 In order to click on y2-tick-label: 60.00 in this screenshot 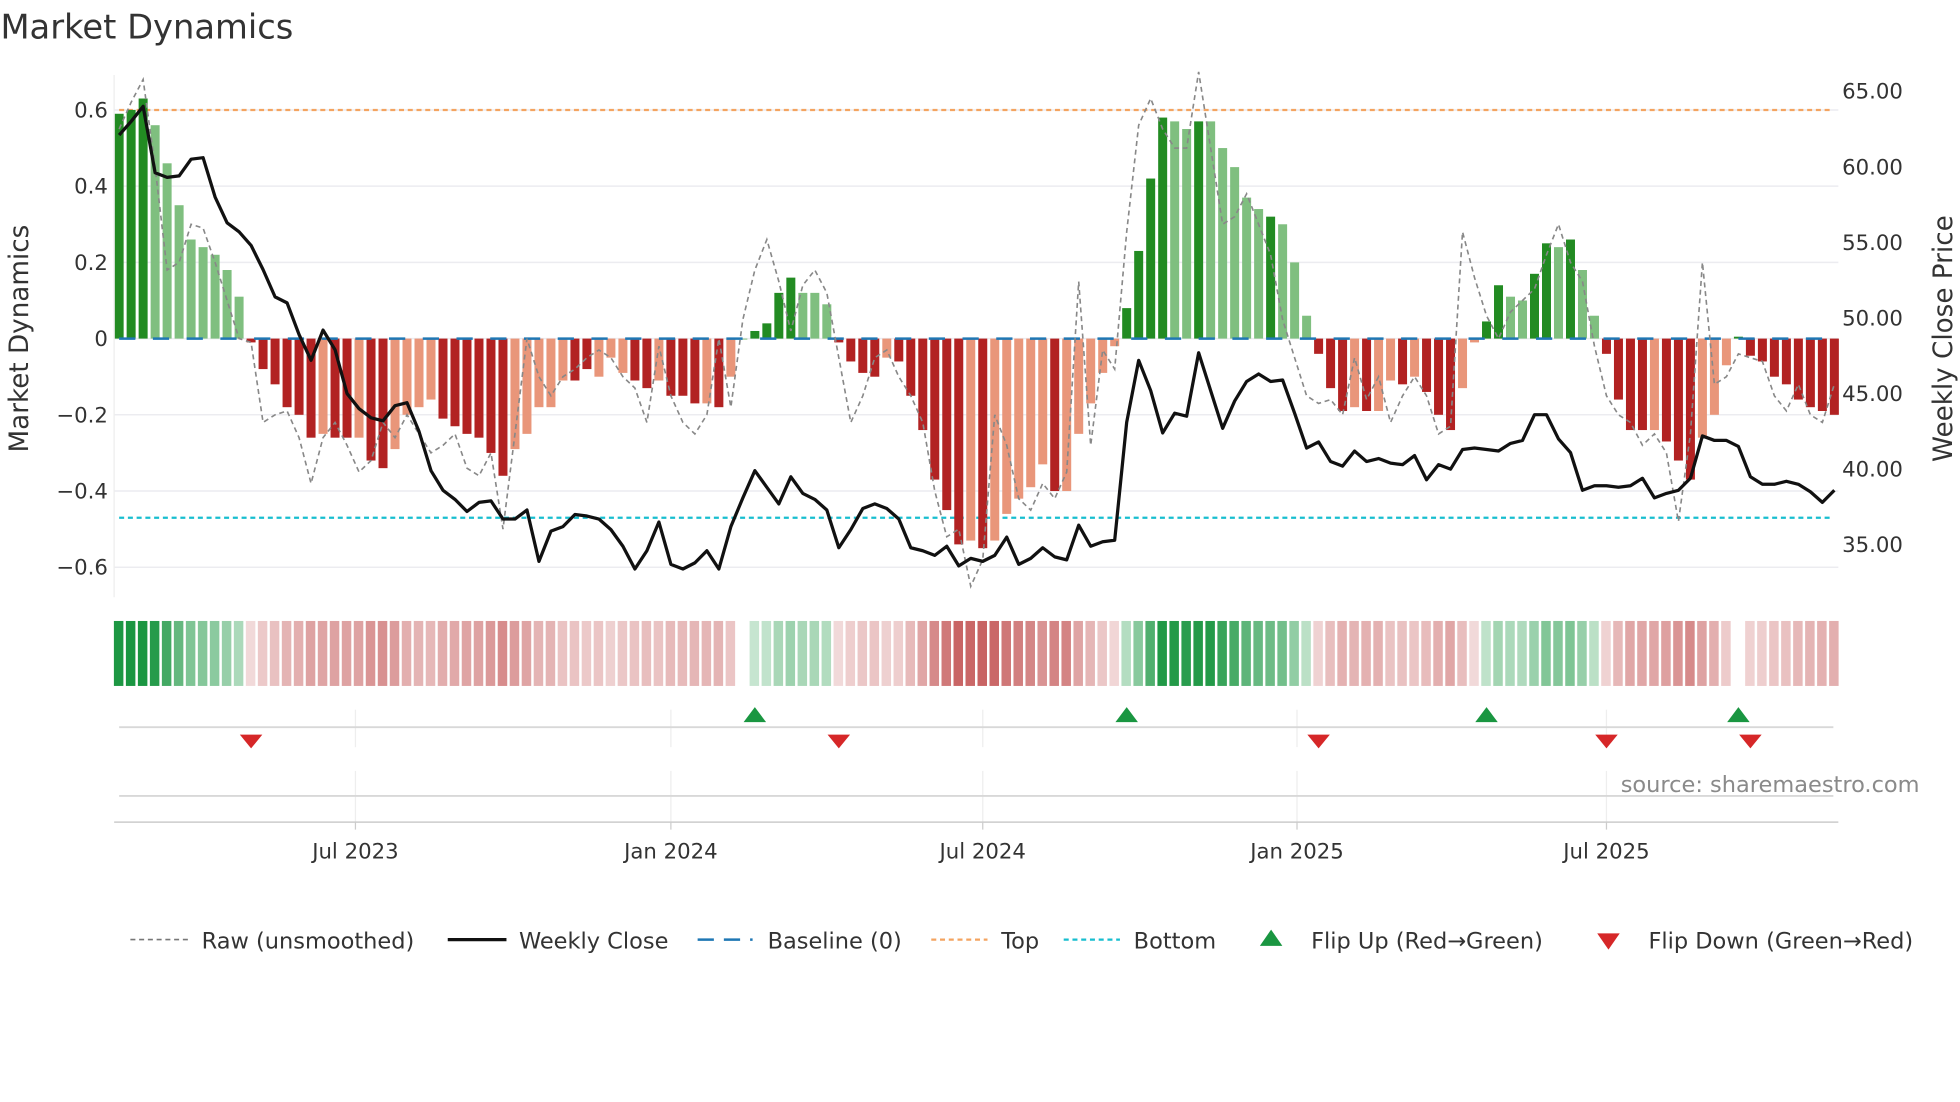, I will do `click(1872, 167)`.